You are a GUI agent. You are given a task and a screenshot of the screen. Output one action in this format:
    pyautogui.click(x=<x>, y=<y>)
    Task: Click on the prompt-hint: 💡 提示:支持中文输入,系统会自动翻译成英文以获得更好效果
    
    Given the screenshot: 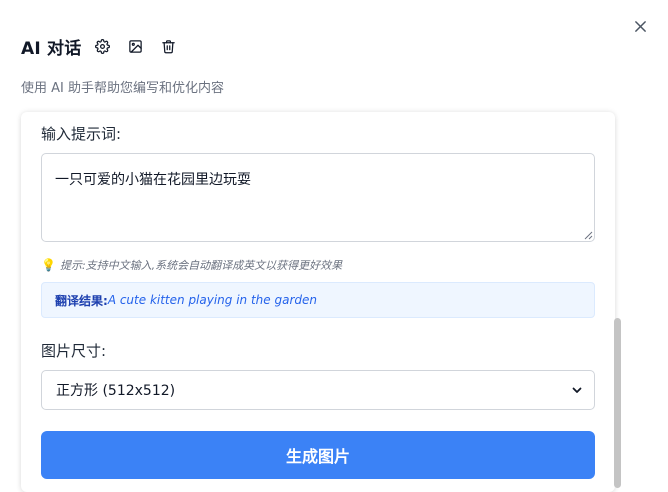 What is the action you would take?
    pyautogui.click(x=191, y=265)
    